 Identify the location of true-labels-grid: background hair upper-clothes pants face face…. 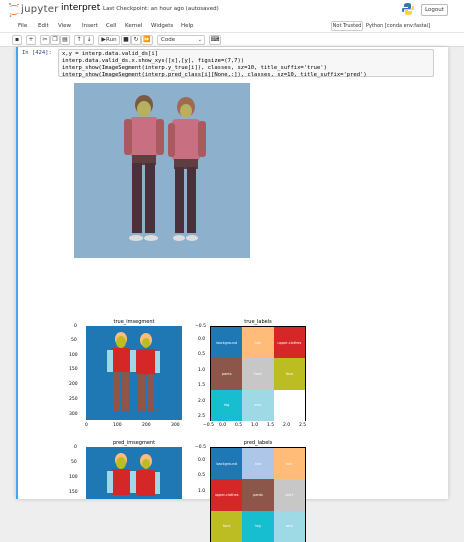
(258, 373).